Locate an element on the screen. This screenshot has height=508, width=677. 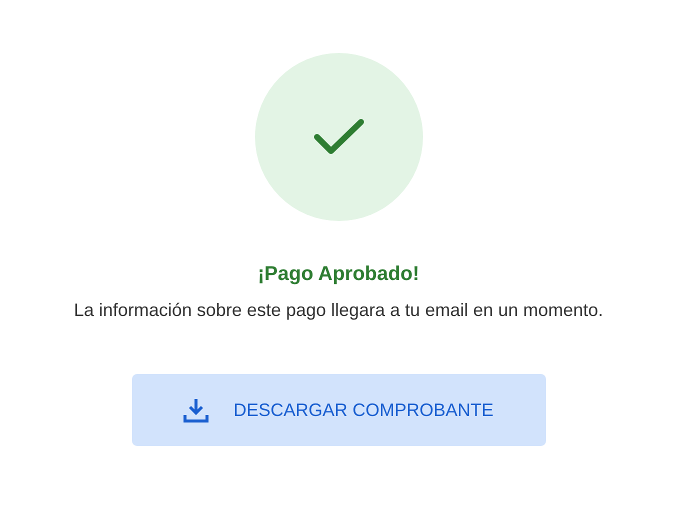
checkmark-icon is located at coordinates (338, 137).